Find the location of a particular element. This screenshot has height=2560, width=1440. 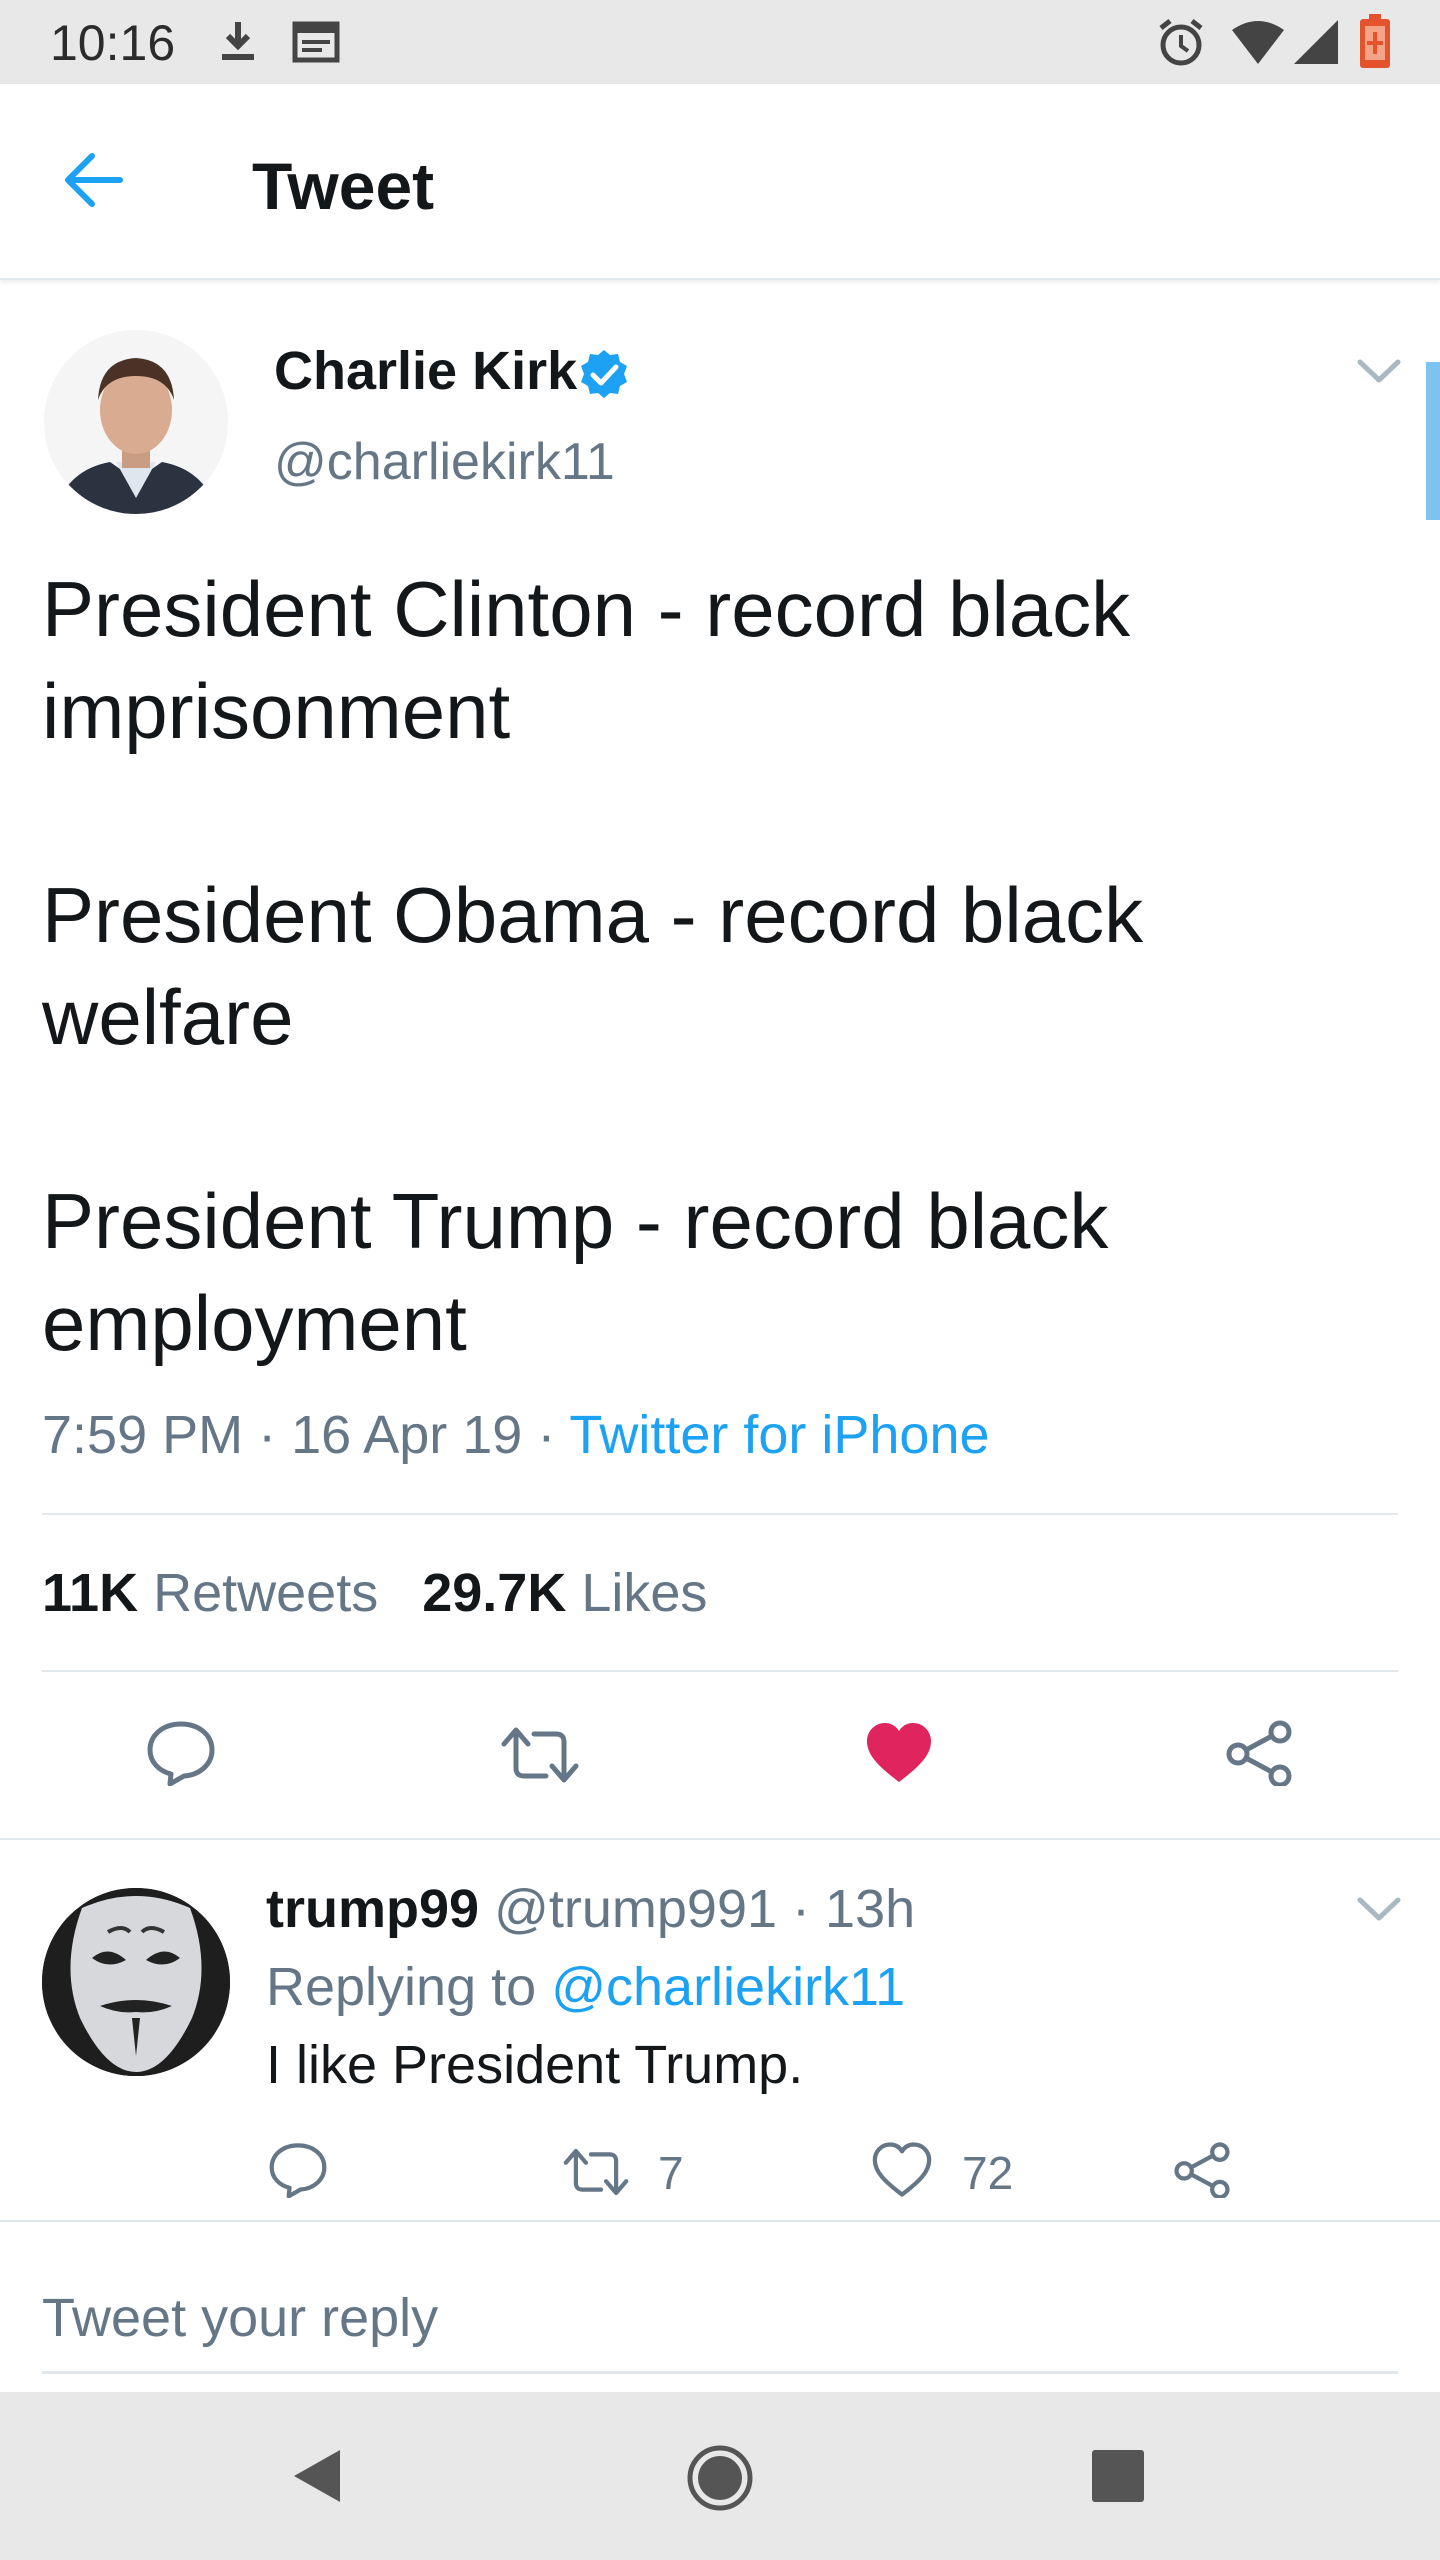

signal-icon is located at coordinates (1316, 44).